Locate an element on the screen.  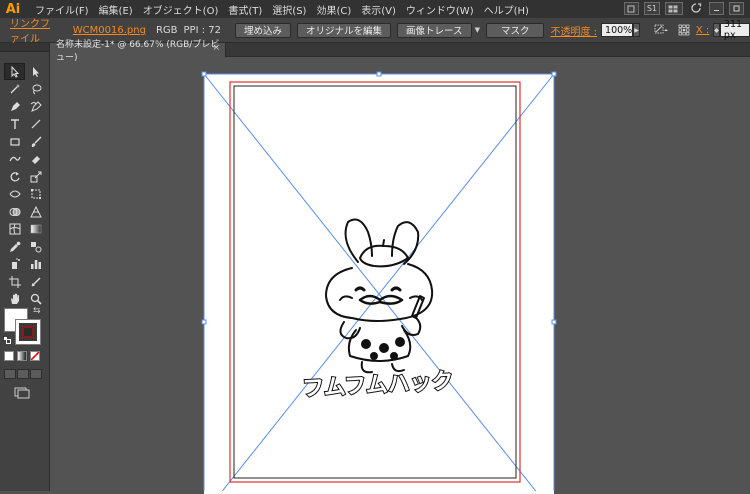
bounding-handle-ml is located at coordinates (204, 322).